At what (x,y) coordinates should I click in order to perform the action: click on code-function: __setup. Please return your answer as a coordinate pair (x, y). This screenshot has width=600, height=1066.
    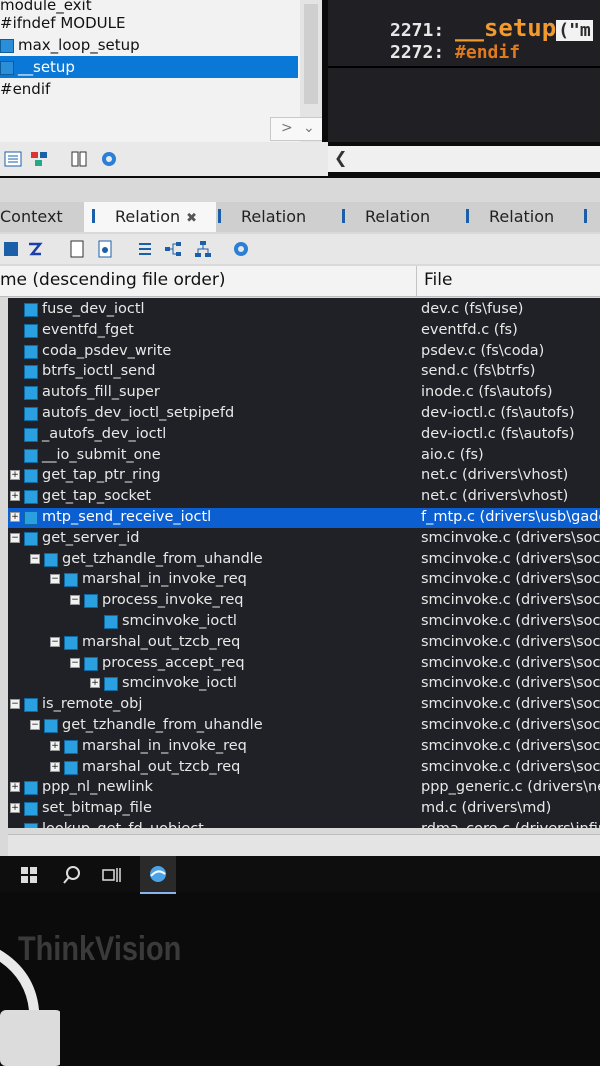
    Looking at the image, I should click on (506, 28).